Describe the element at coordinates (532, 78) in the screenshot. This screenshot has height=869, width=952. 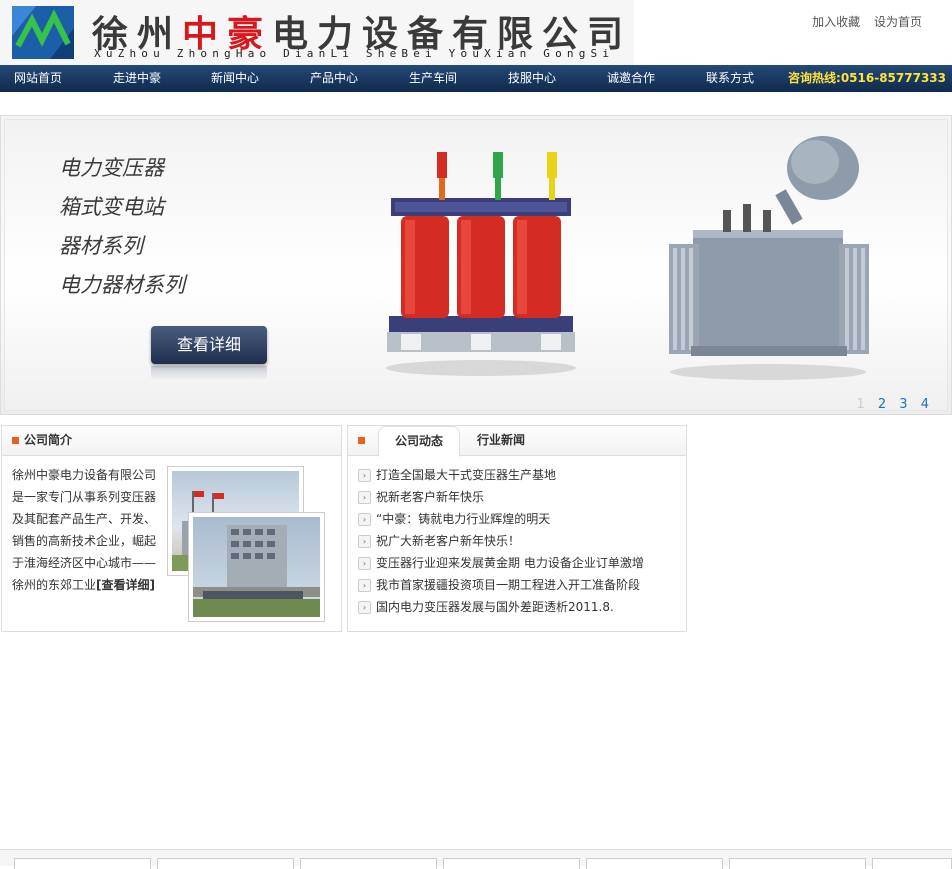
I see `nav-item-service: 技服中心` at that location.